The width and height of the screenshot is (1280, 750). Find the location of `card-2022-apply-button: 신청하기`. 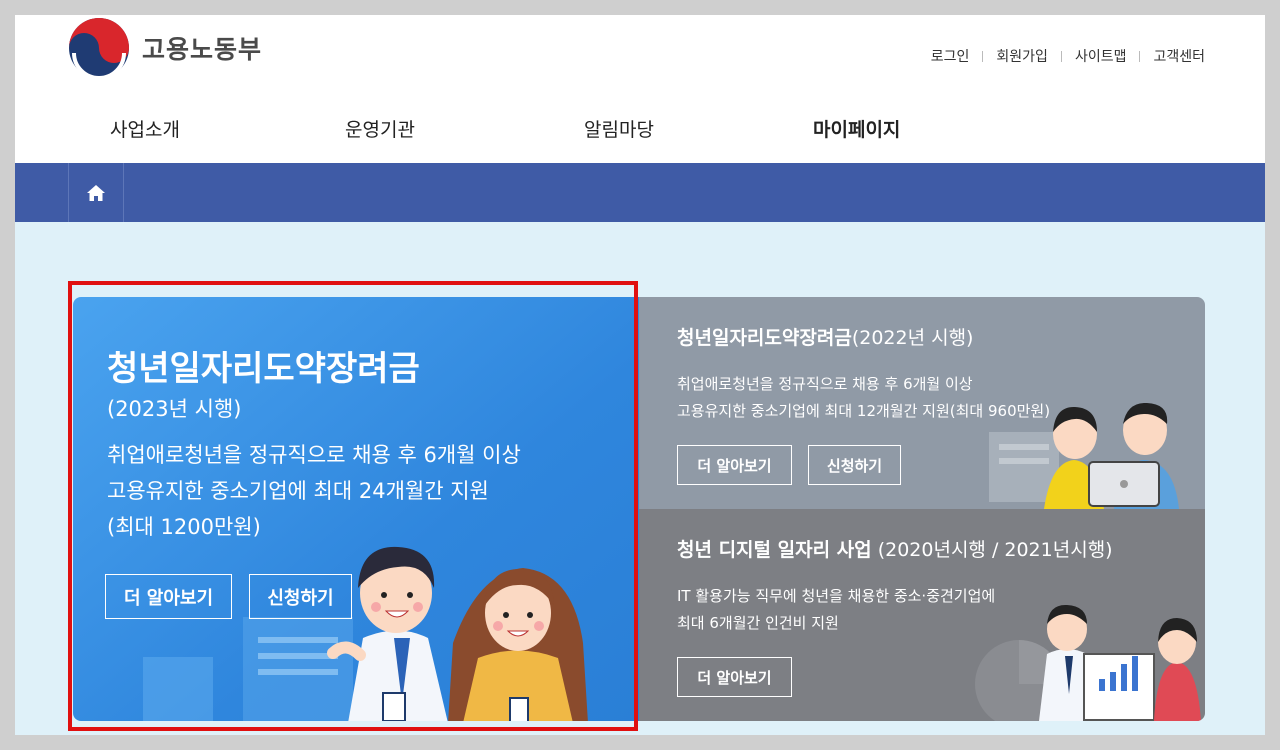

card-2022-apply-button: 신청하기 is located at coordinates (854, 465).